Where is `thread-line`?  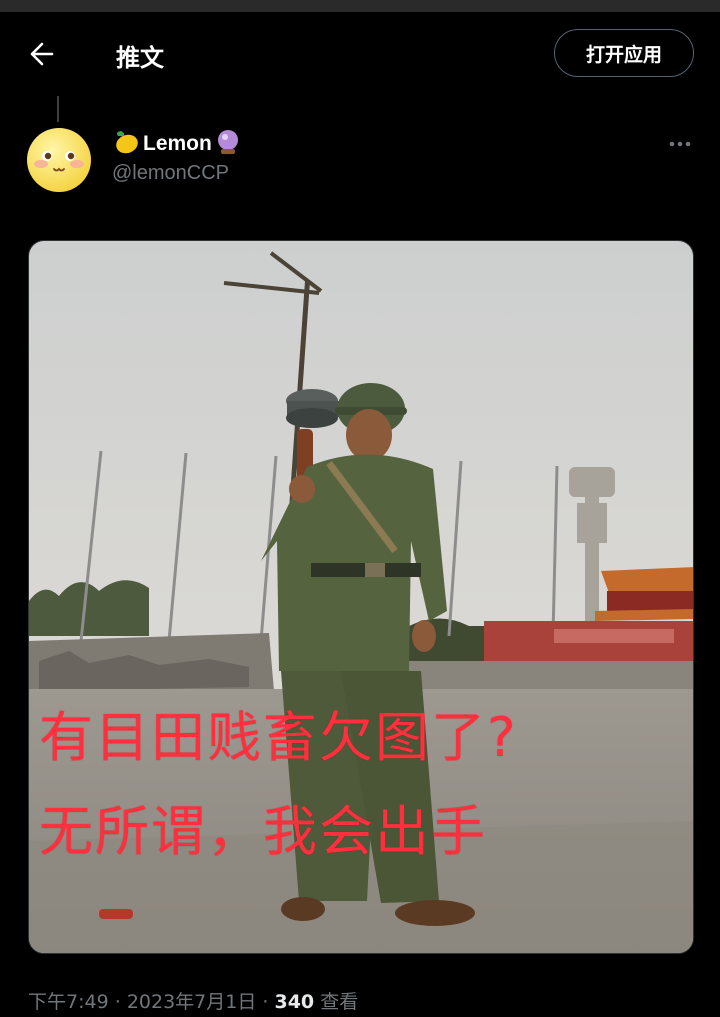
thread-line is located at coordinates (58, 109).